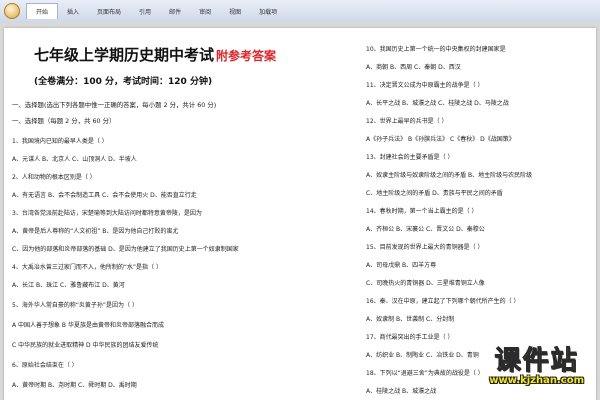 The image size is (600, 400). I want to click on question-line: A、桂陵之战 B、城濮之战, so click(401, 391).